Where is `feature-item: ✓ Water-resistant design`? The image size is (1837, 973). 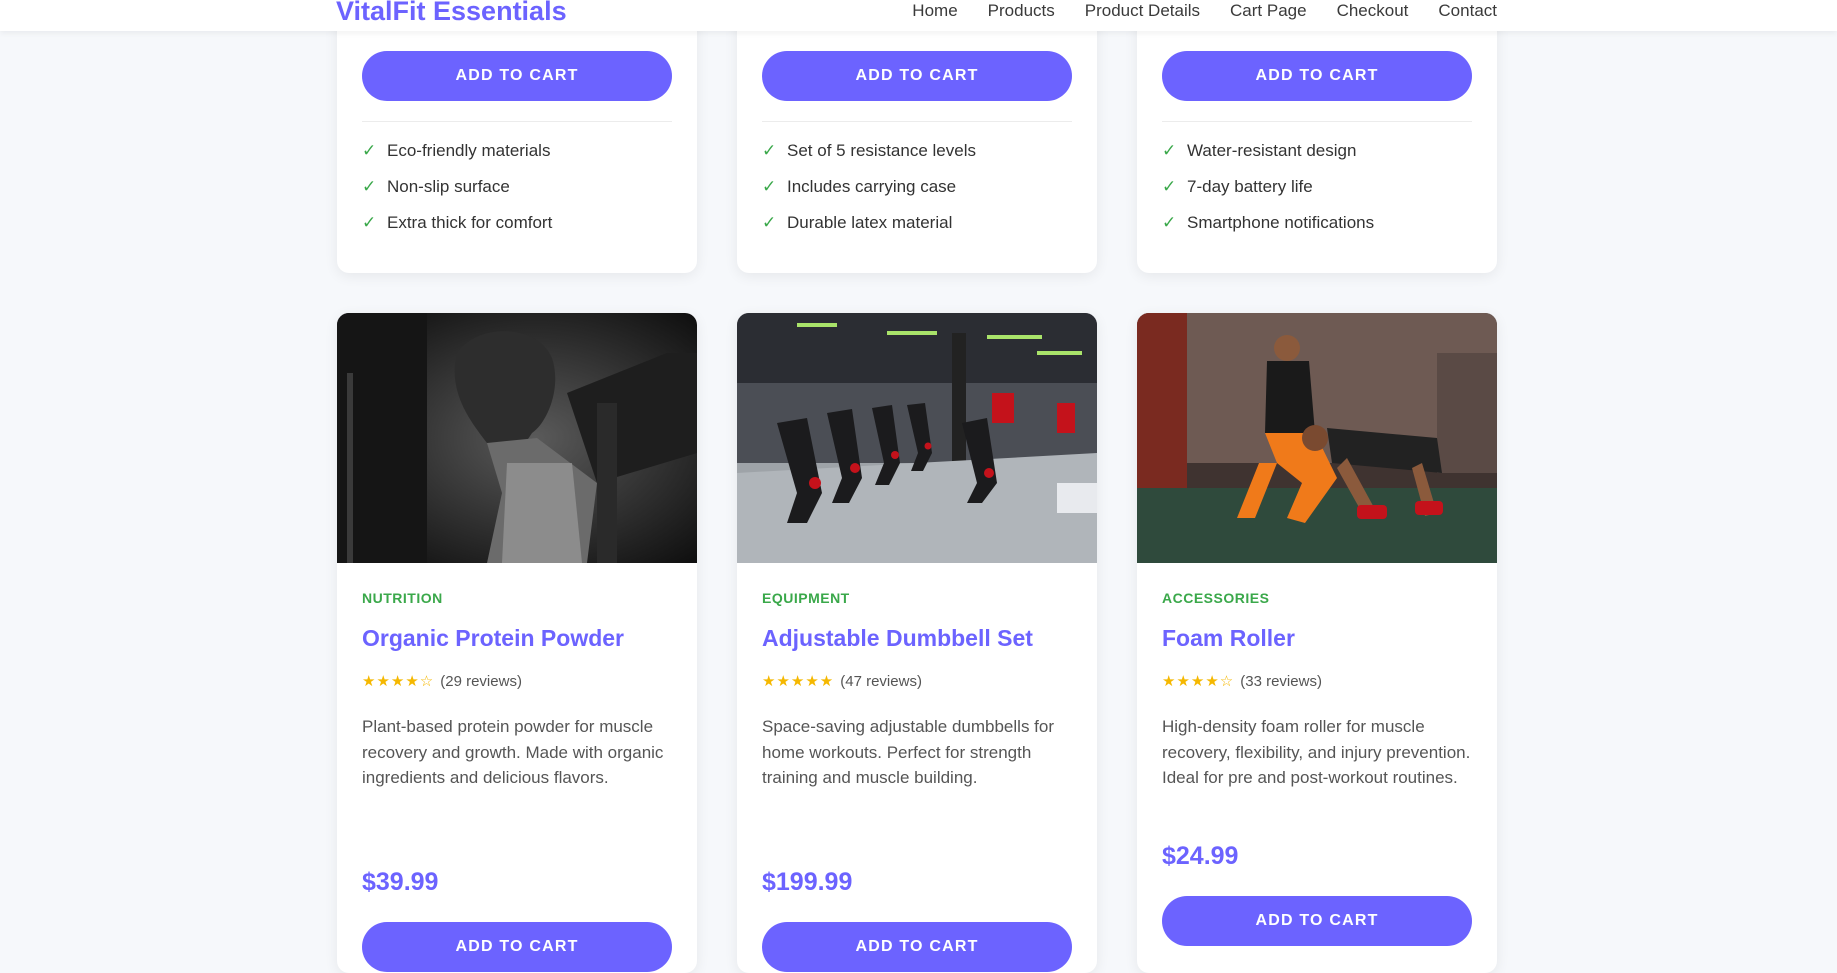
feature-item: ✓ Water-resistant design is located at coordinates (1317, 151).